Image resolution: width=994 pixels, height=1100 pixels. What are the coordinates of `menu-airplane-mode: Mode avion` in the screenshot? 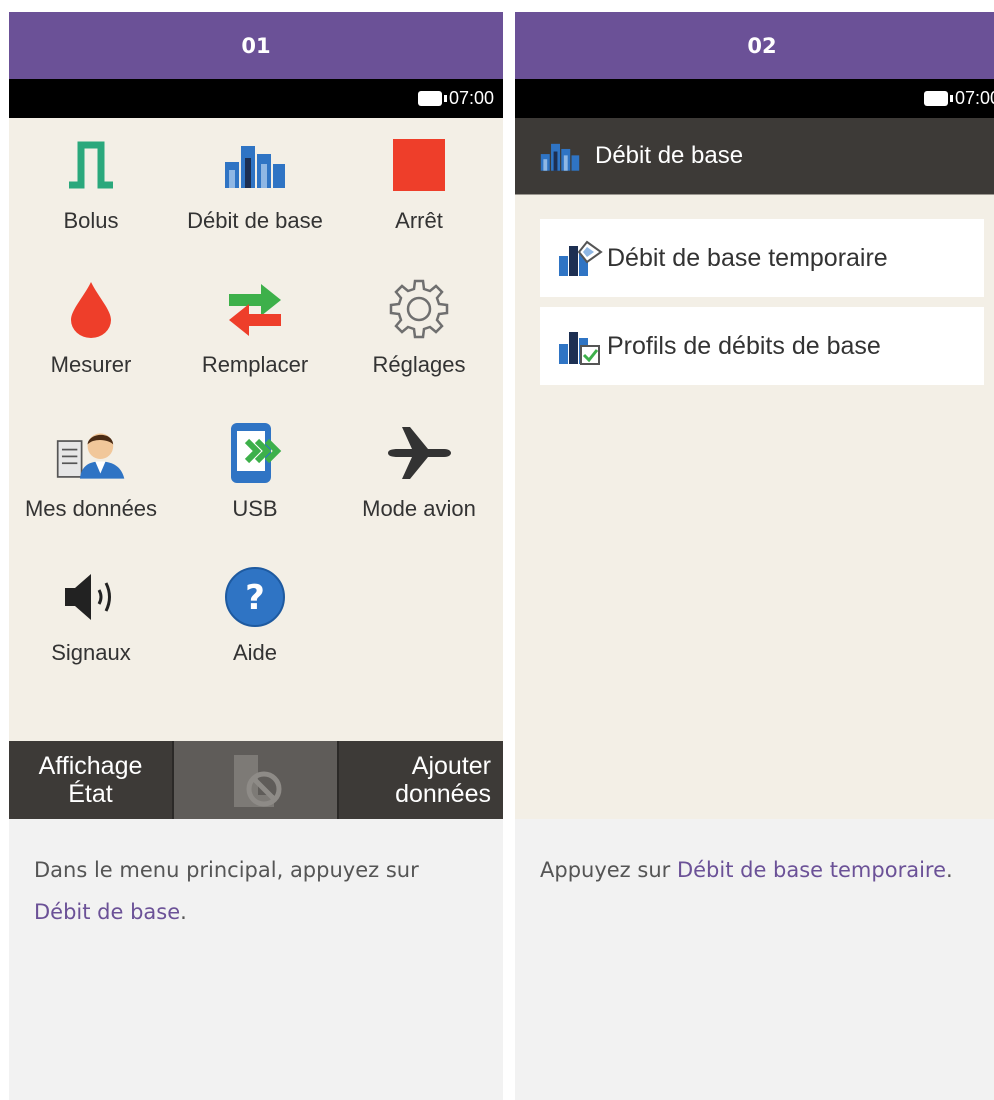 It's located at (419, 466).